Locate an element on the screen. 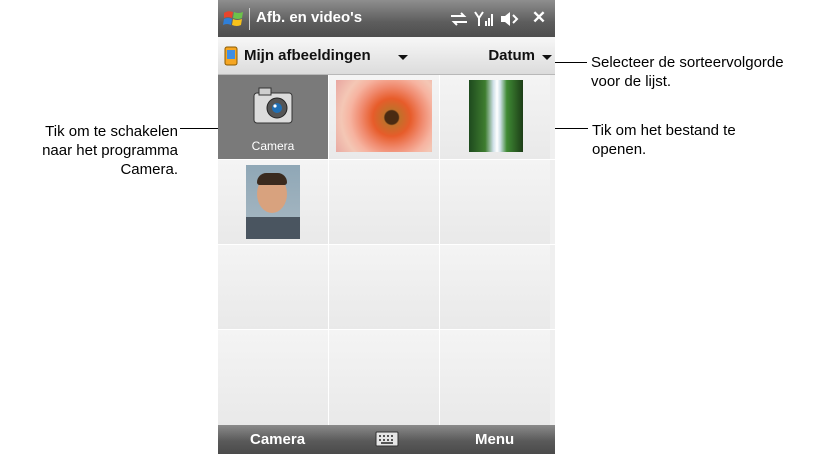  windows-start-icon is located at coordinates (234, 19).